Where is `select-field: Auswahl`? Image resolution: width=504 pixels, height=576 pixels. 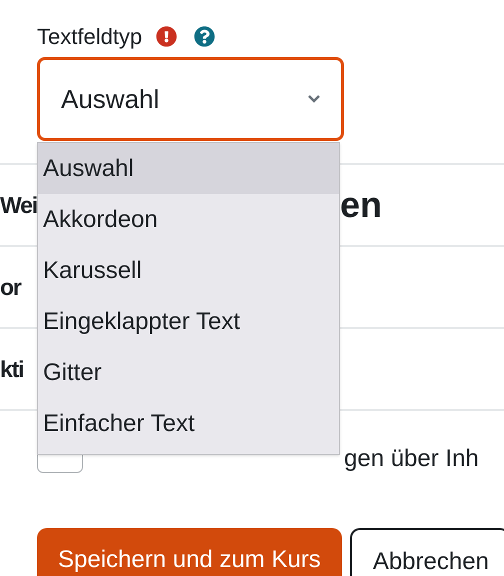
select-field: Auswahl is located at coordinates (190, 99).